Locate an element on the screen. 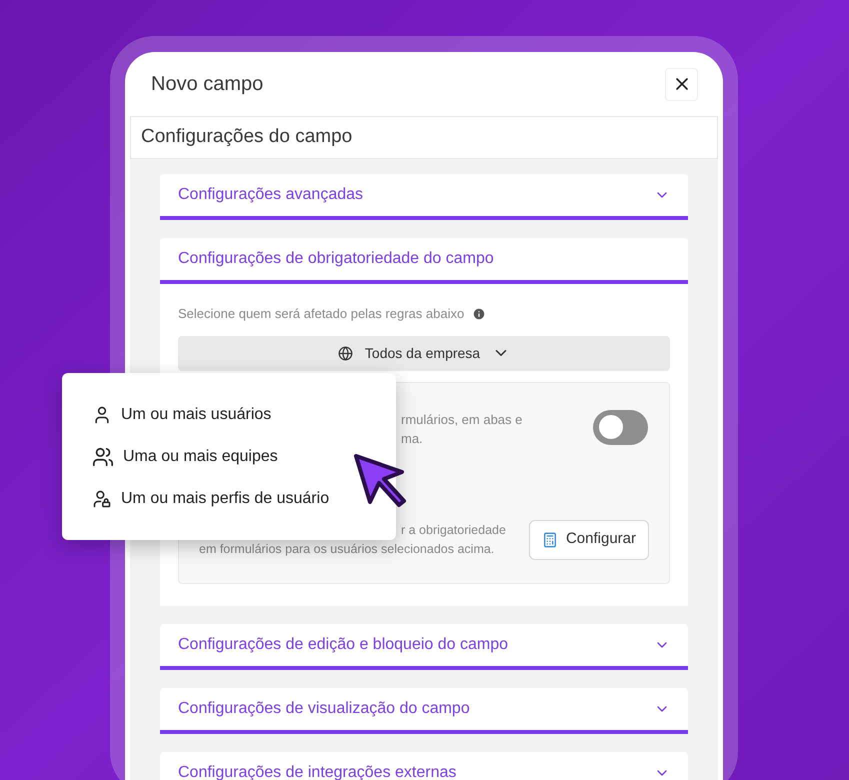  person-lock-icon is located at coordinates (102, 498).